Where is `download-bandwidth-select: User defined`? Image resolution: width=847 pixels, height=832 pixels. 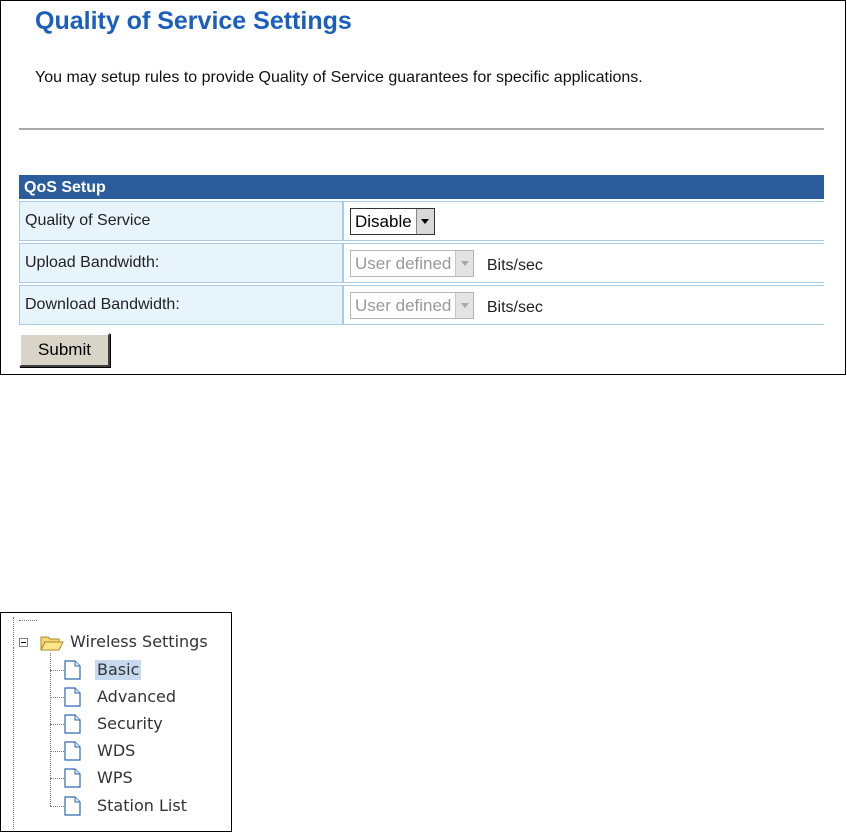
download-bandwidth-select: User defined is located at coordinates (412, 305).